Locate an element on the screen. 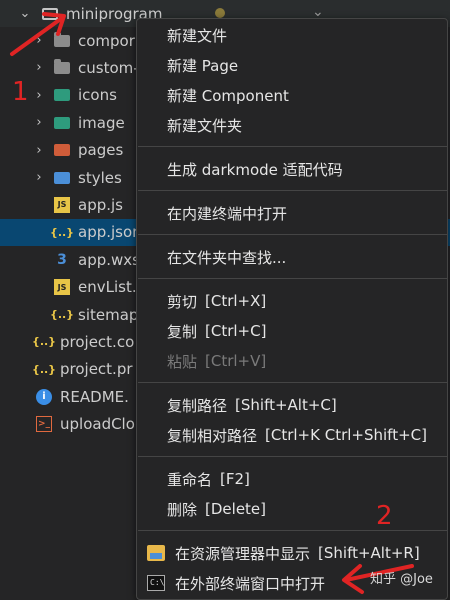 This screenshot has width=450, height=600. watermark: 知乎 @Joe is located at coordinates (401, 579).